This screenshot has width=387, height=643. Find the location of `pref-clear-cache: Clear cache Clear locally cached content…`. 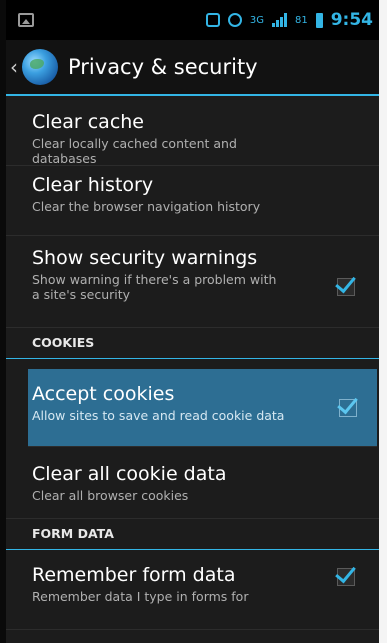

pref-clear-cache: Clear cache Clear locally cached content… is located at coordinates (192, 131).